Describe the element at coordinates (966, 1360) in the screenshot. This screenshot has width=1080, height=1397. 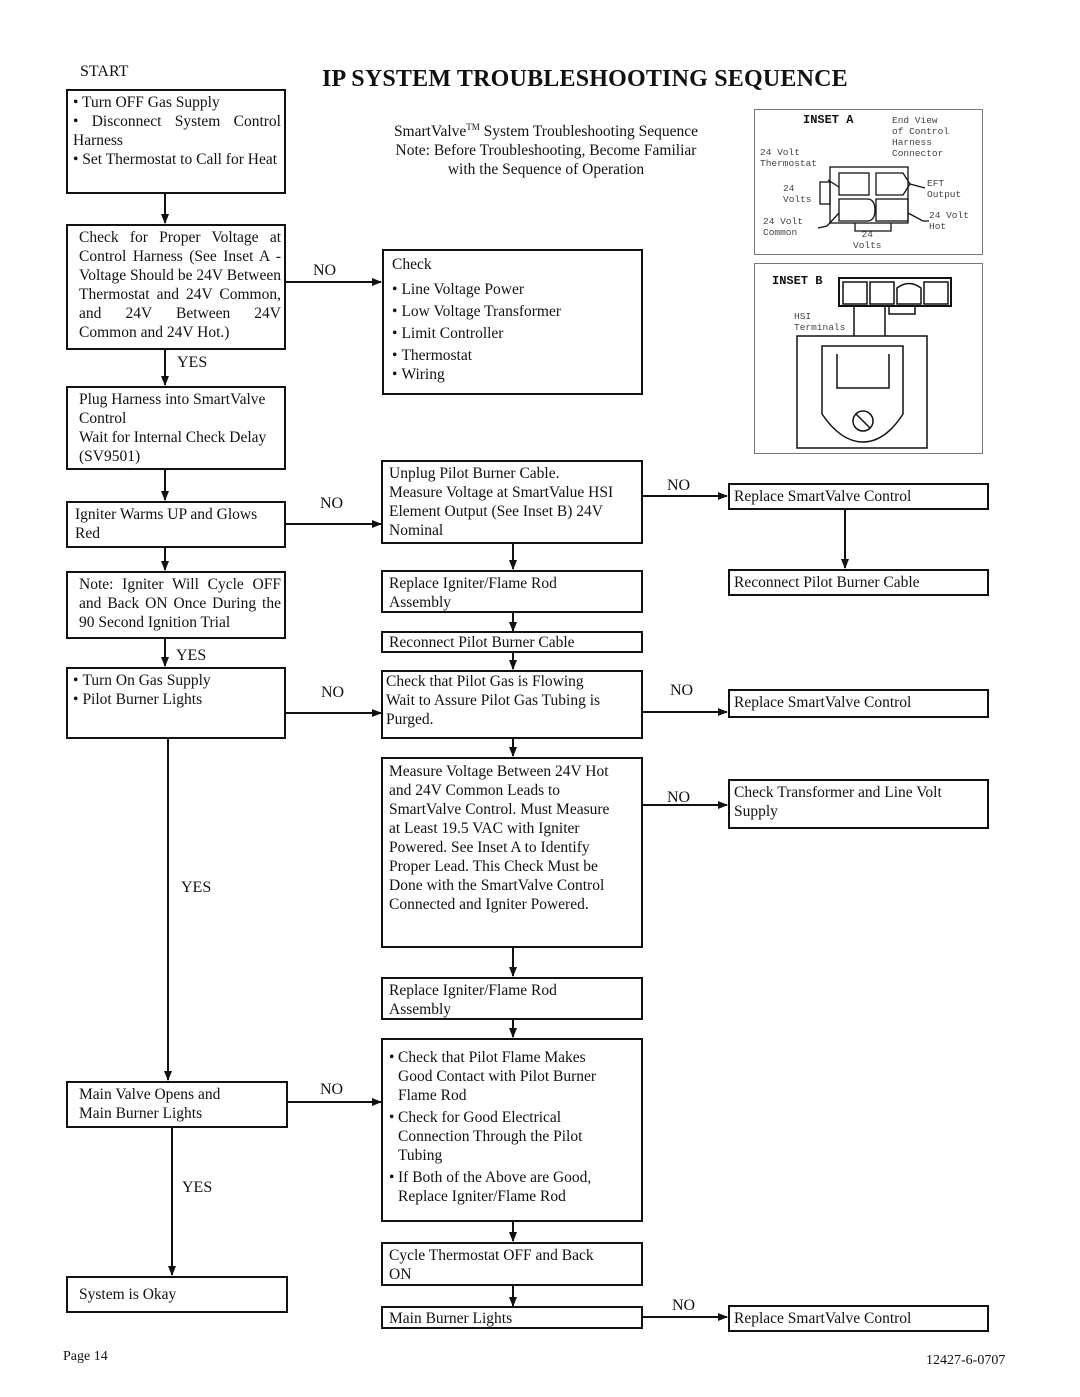
I see `document-number: 12427-6-0707` at that location.